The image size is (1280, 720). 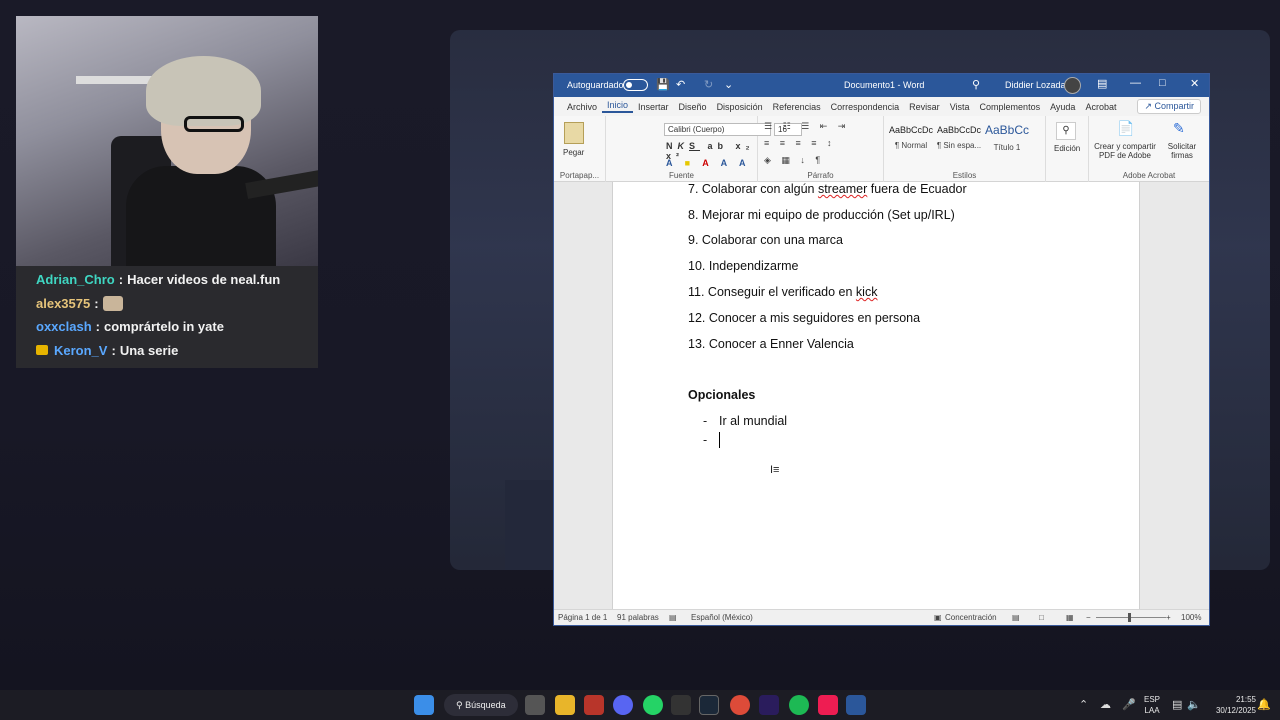 I want to click on volume-icon: 🔈, so click(x=1194, y=704).